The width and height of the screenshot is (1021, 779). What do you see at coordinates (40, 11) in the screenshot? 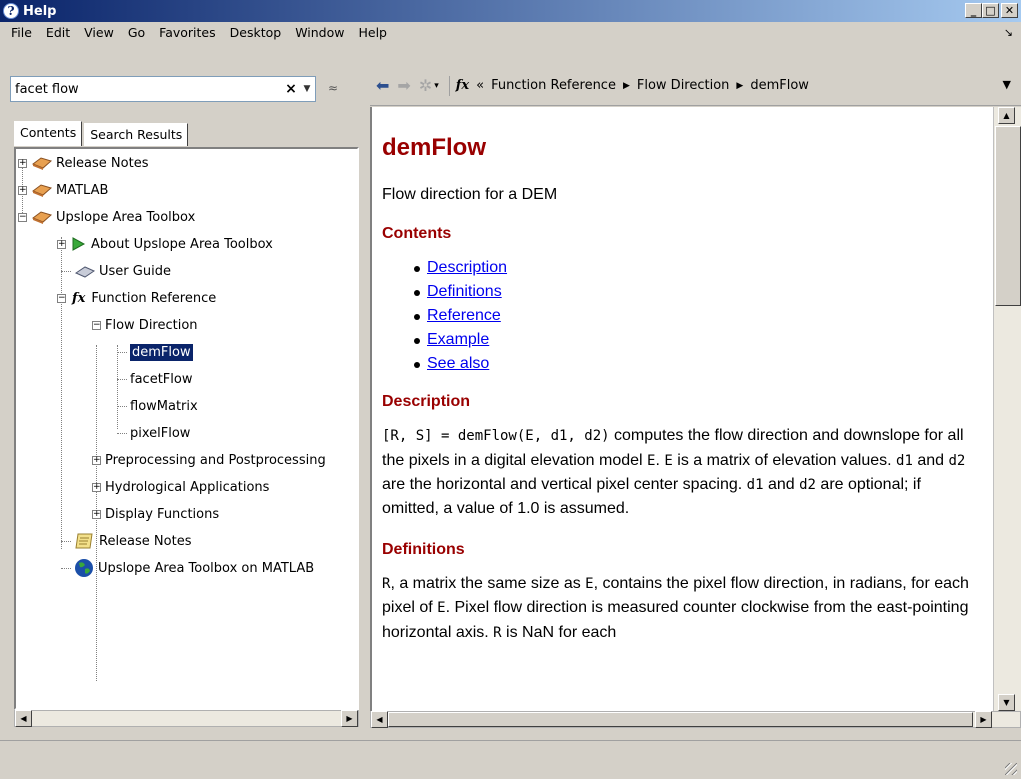
I see `window-title: Help` at bounding box center [40, 11].